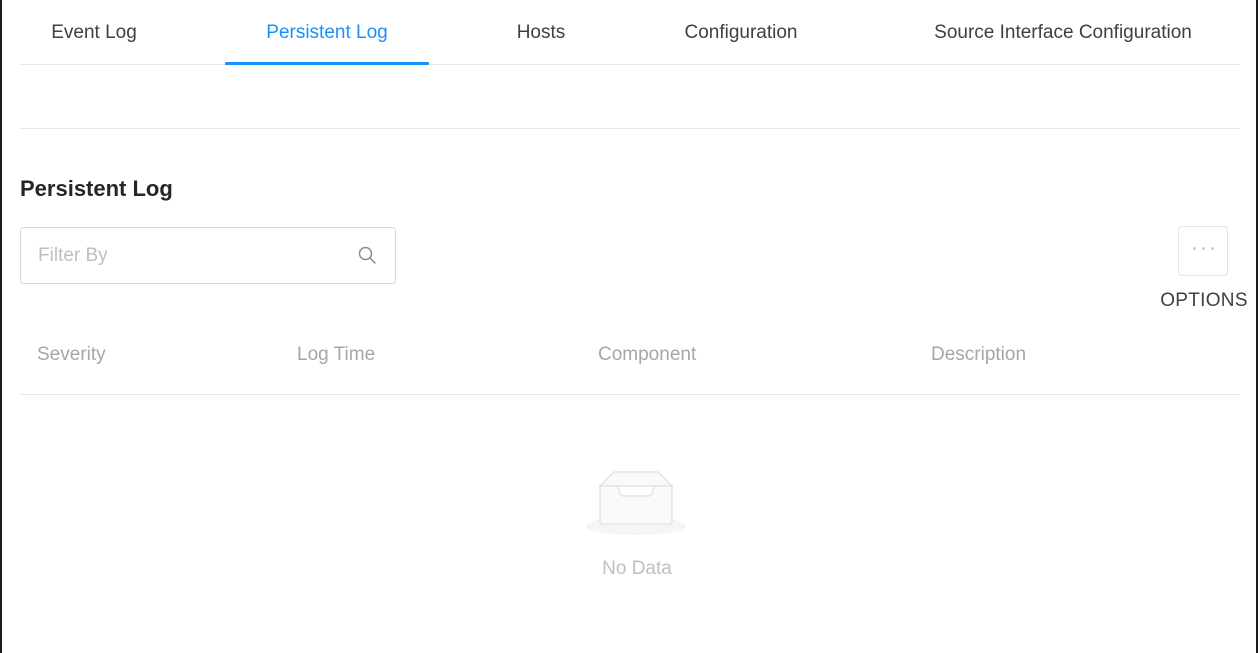 The width and height of the screenshot is (1260, 653). Describe the element at coordinates (978, 355) in the screenshot. I see `column-header-description: Description` at that location.